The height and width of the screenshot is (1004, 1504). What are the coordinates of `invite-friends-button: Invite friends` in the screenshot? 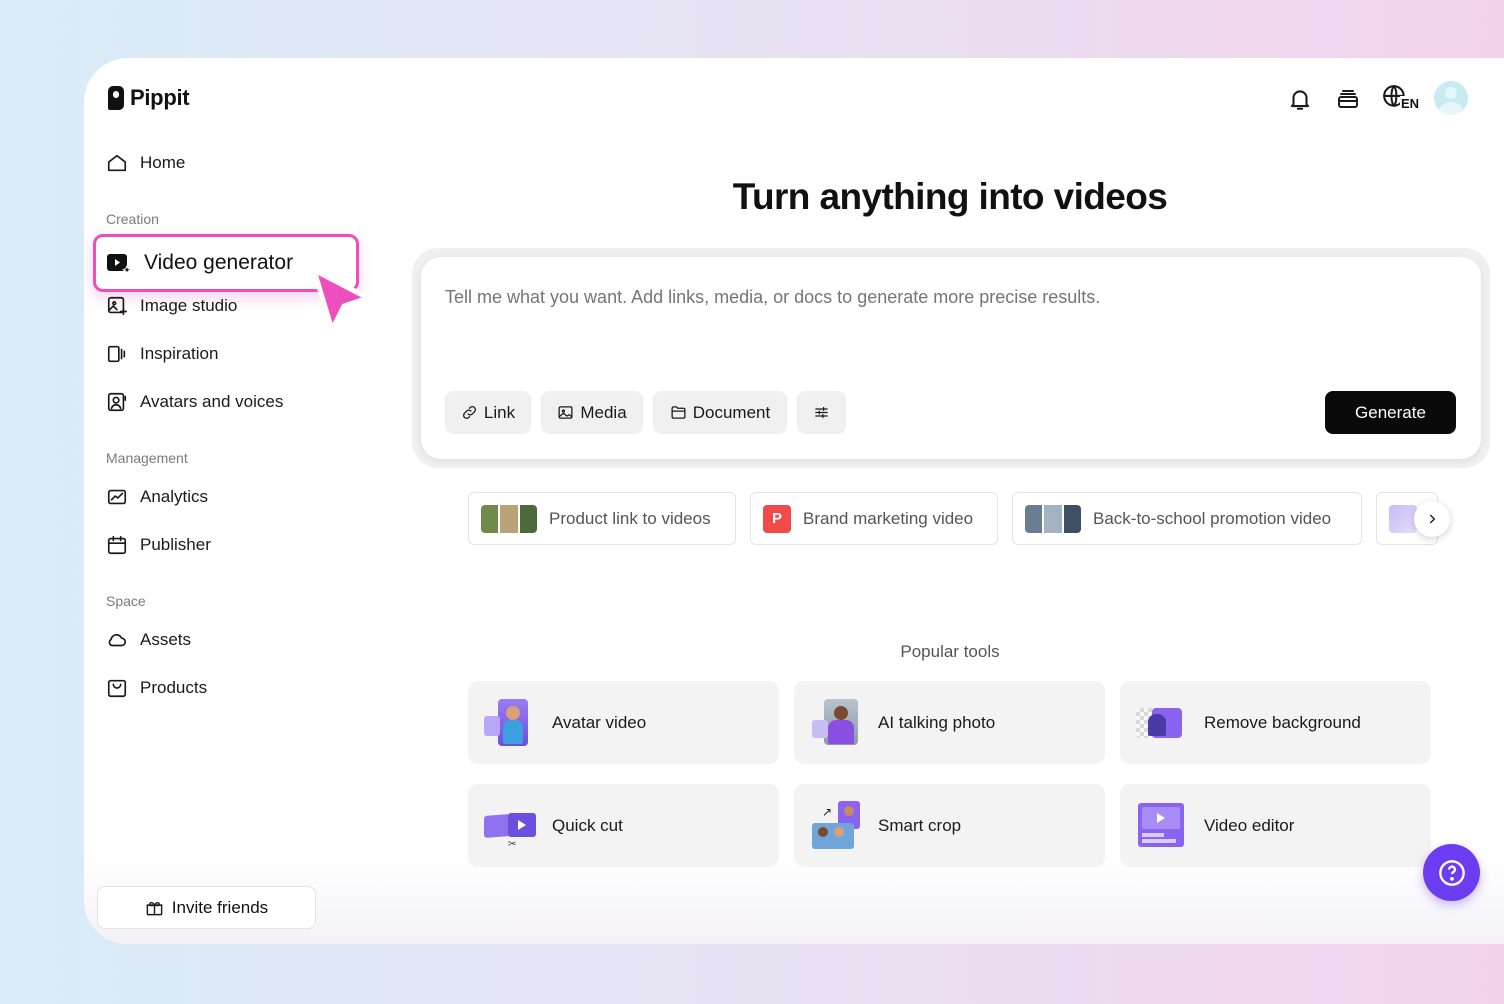 It's located at (206, 907).